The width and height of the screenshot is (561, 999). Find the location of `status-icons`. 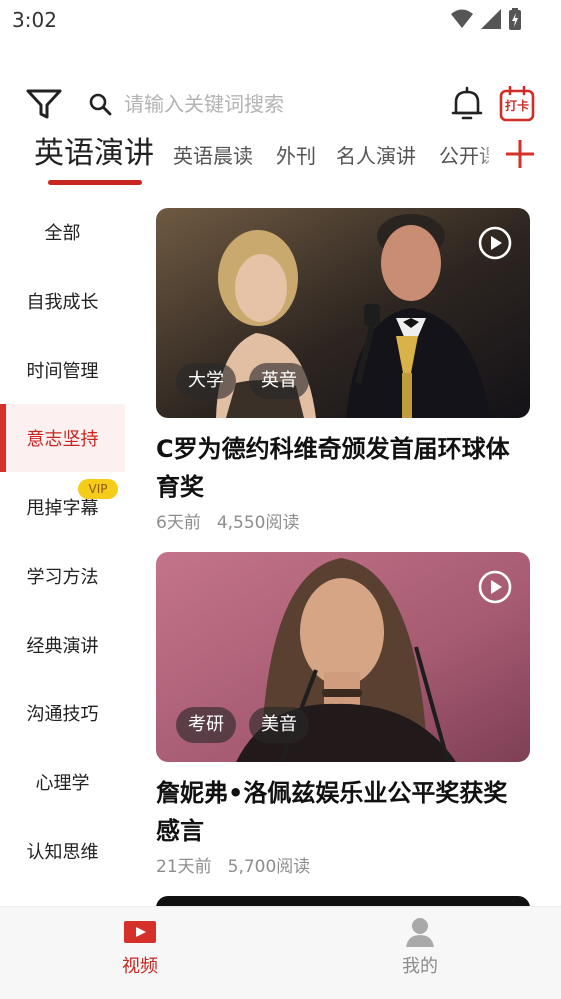

status-icons is located at coordinates (486, 19).